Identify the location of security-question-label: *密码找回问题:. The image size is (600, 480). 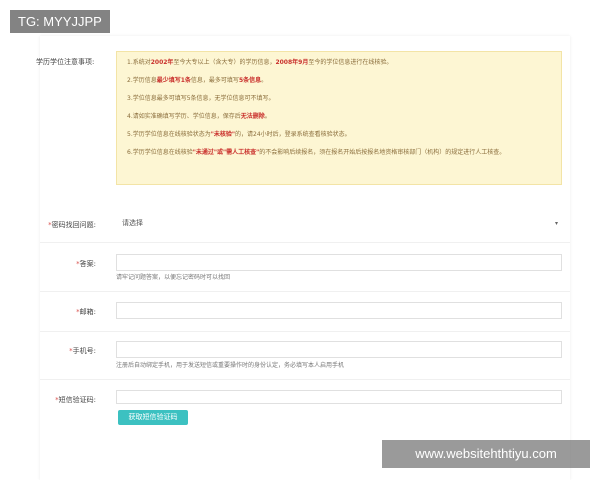
(72, 225).